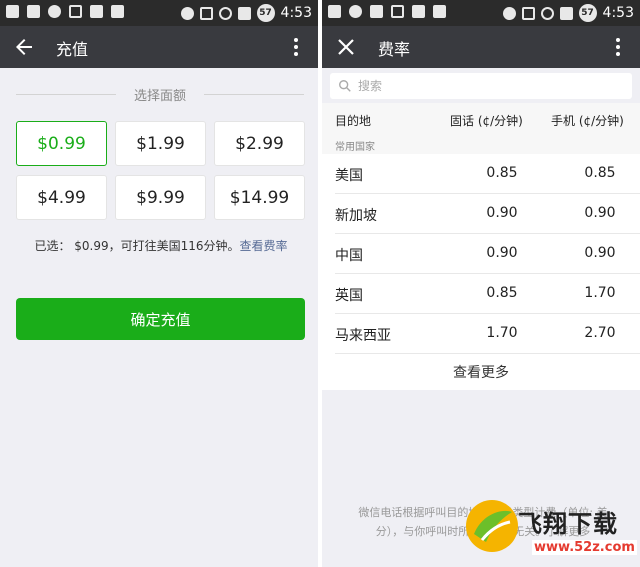 The width and height of the screenshot is (640, 567). Describe the element at coordinates (356, 216) in the screenshot. I see `row-destination: 新加坡` at that location.